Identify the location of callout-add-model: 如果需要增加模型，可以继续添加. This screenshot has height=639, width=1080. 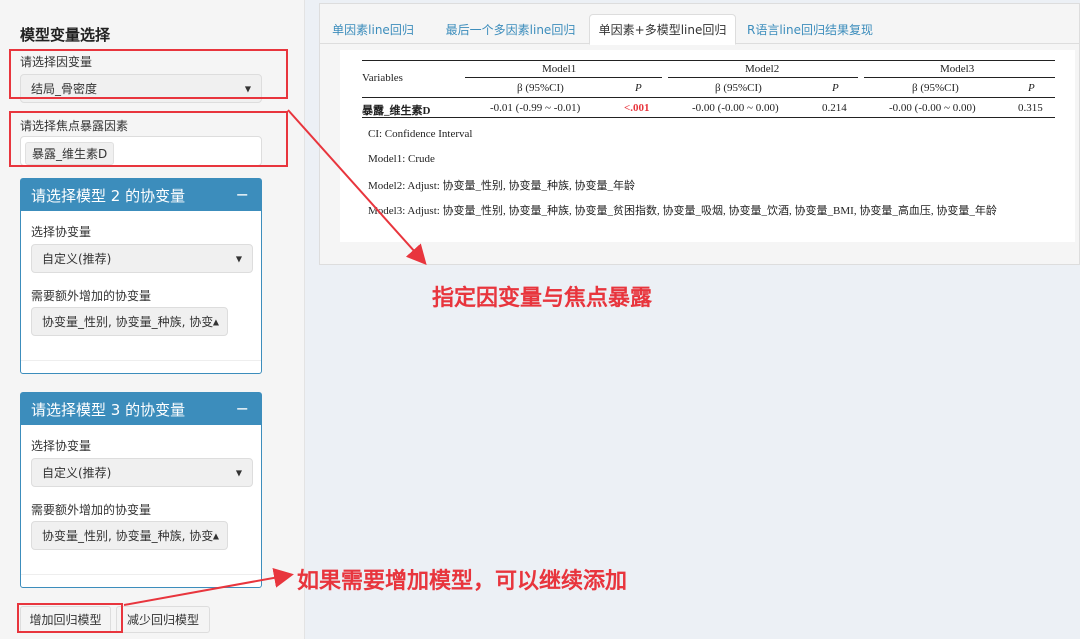
(462, 581).